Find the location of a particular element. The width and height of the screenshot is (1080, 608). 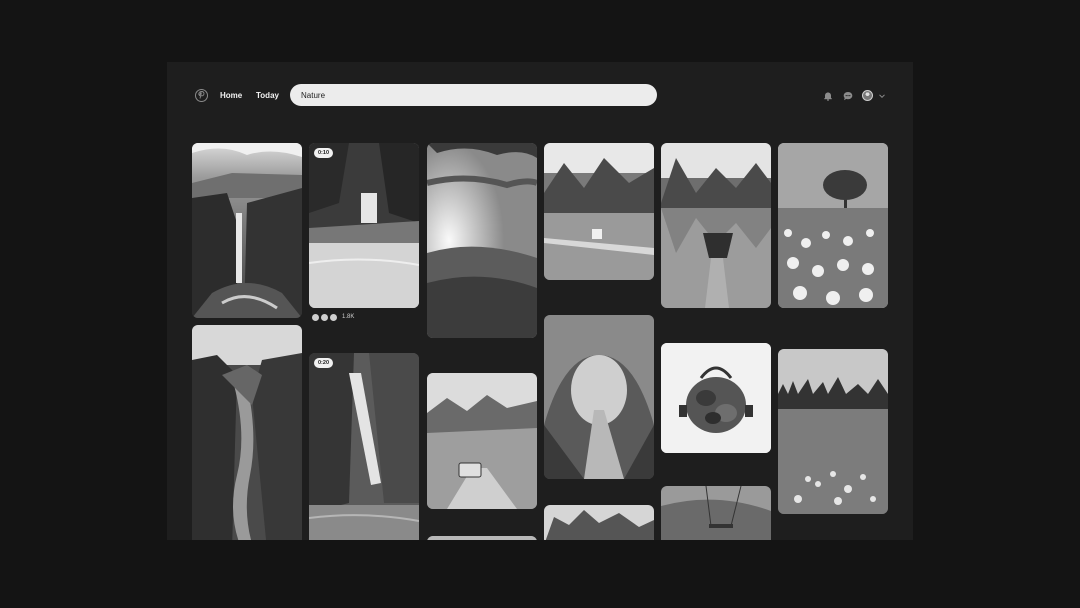

avatar is located at coordinates (867, 95).